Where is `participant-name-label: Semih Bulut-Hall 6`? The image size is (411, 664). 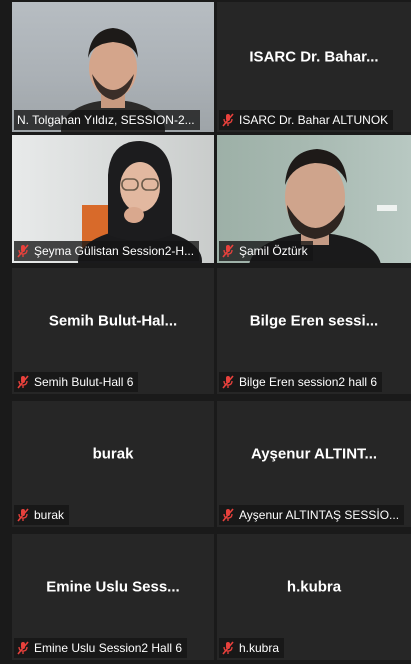 participant-name-label: Semih Bulut-Hall 6 is located at coordinates (76, 382).